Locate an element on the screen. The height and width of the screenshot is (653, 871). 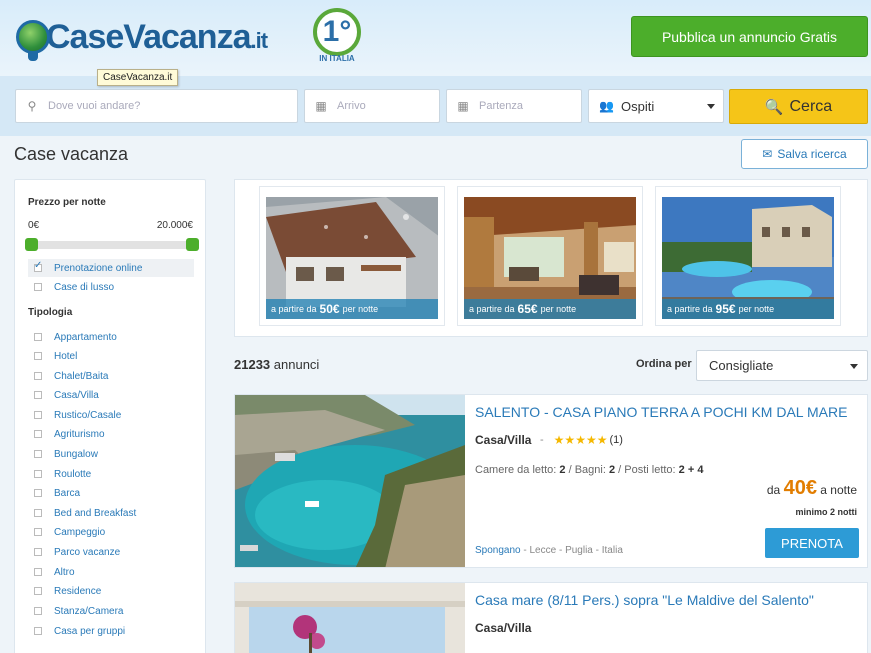
featured-card: a partire da 95€ per notte is located at coordinates (748, 256).